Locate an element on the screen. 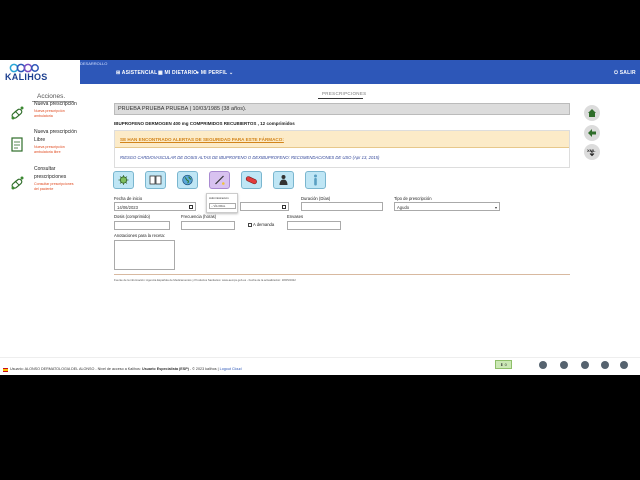 The image size is (640, 480). human-body-icon is located at coordinates (315, 180).